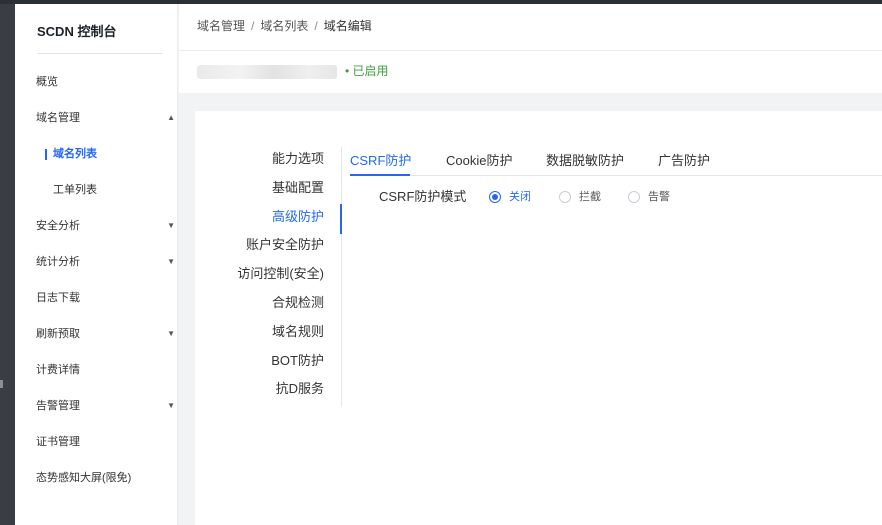 The height and width of the screenshot is (525, 882). What do you see at coordinates (58, 226) in the screenshot?
I see `sidebar-item-label: 安全分析` at bounding box center [58, 226].